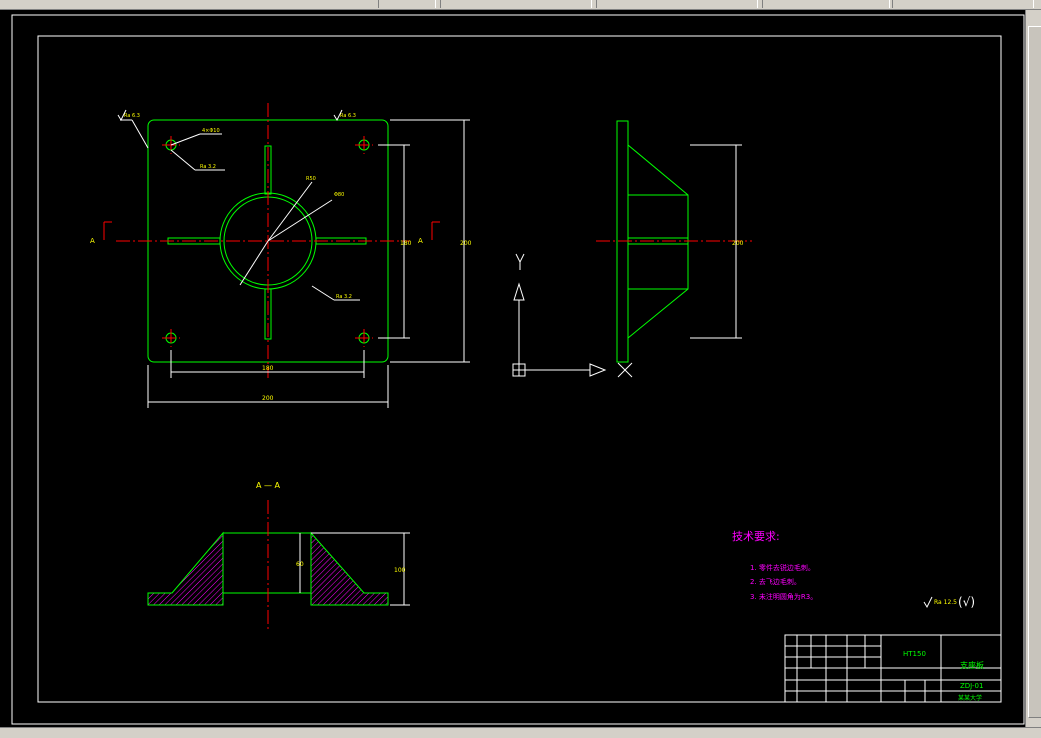 This screenshot has height=738, width=1041. I want to click on section-marker-left: A, so click(92, 241).